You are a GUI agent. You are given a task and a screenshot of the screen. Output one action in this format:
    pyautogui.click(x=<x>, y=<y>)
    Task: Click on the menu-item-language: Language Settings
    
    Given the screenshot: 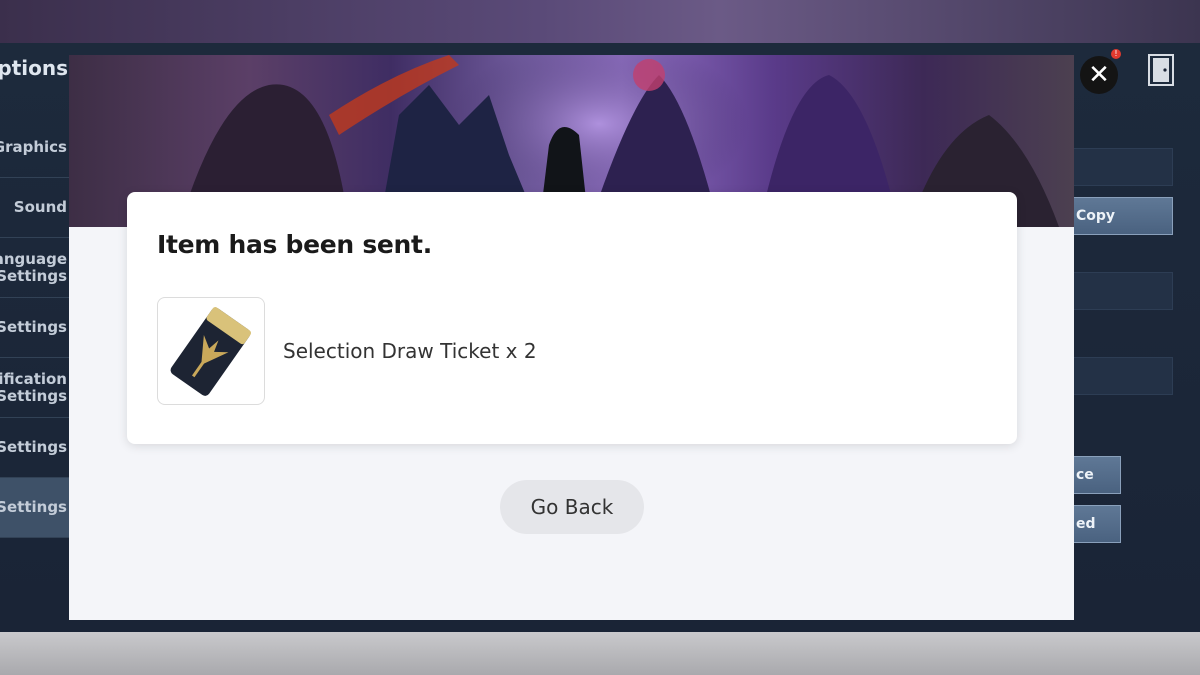 What is the action you would take?
    pyautogui.click(x=34, y=268)
    